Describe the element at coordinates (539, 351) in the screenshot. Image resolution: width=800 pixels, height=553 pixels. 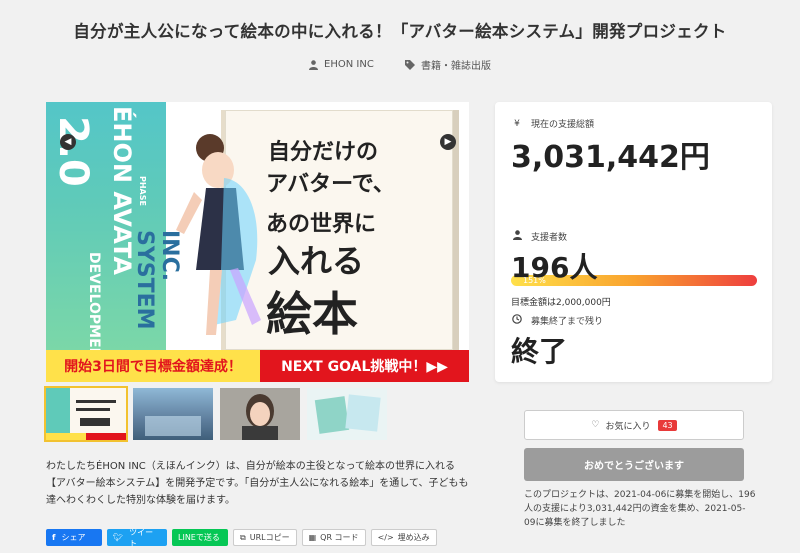
I see `remaining-value: 終了` at that location.